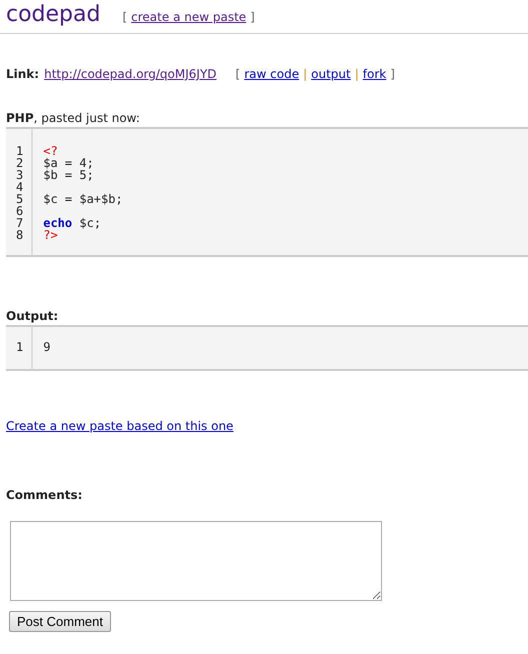 This screenshot has width=528, height=654. What do you see at coordinates (60, 621) in the screenshot?
I see `post-comment-button: Post Comment` at bounding box center [60, 621].